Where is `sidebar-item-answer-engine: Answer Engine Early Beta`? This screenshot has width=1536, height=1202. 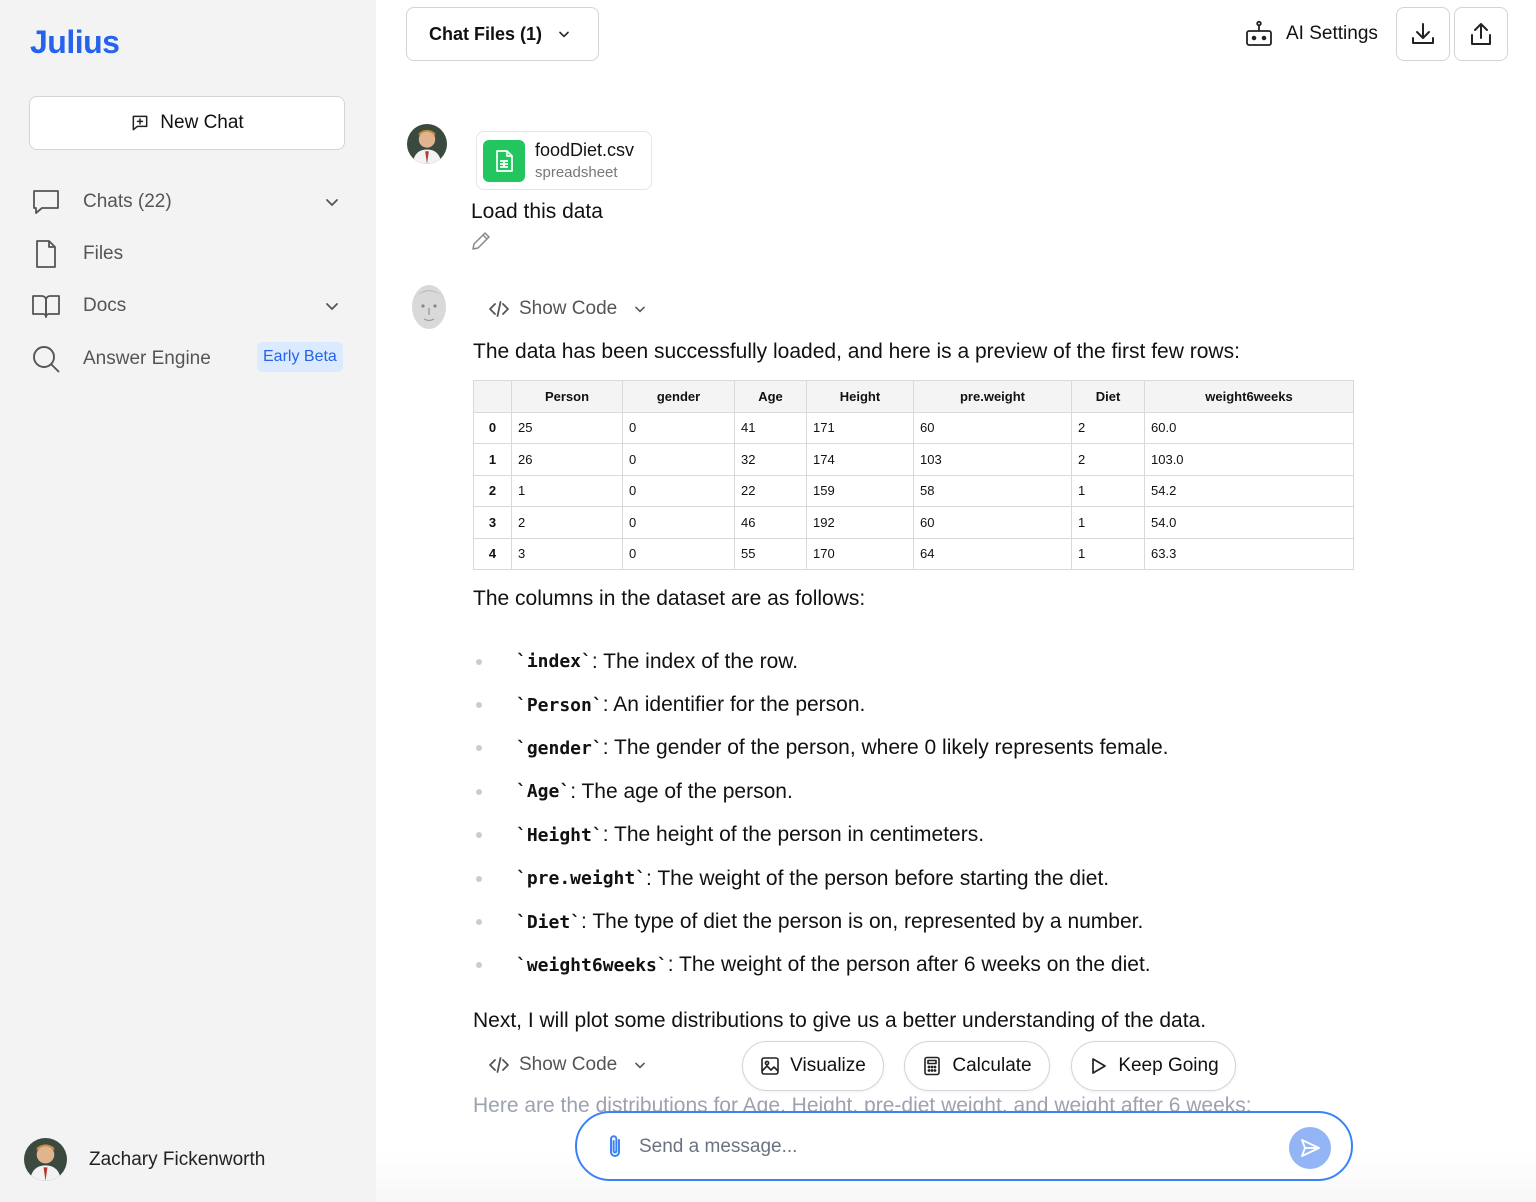
sidebar-item-answer-engine: Answer Engine Early Beta is located at coordinates (188, 359).